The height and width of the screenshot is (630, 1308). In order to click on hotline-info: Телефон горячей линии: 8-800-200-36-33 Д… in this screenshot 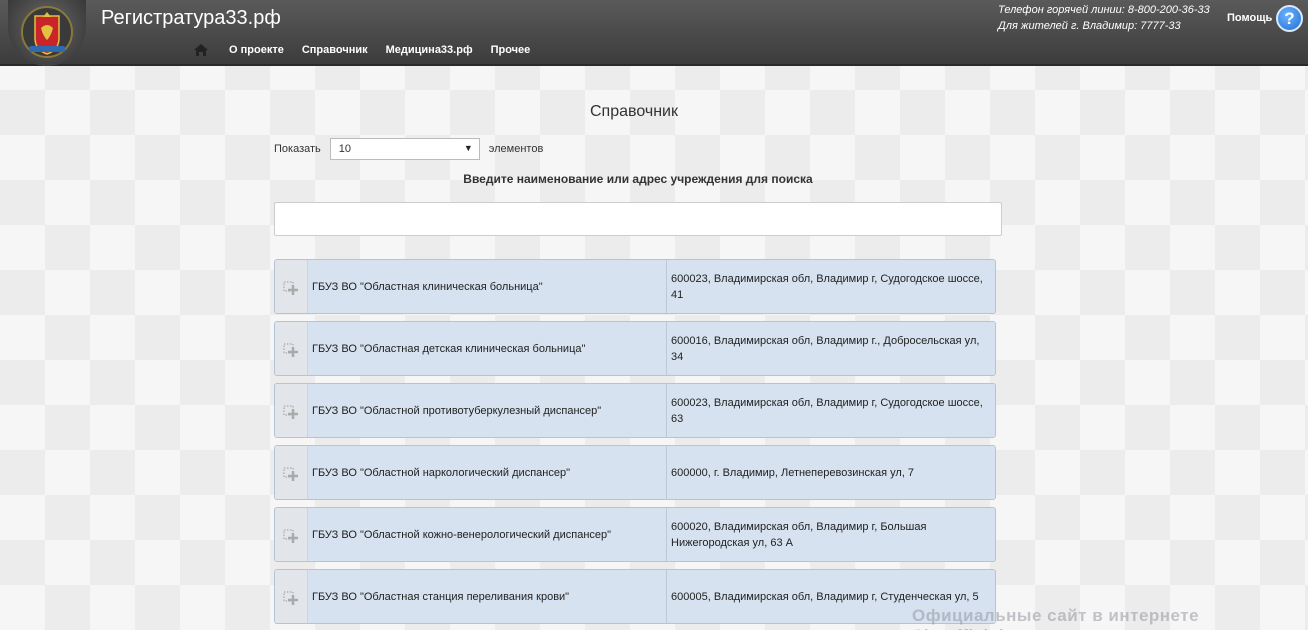, I will do `click(1104, 18)`.